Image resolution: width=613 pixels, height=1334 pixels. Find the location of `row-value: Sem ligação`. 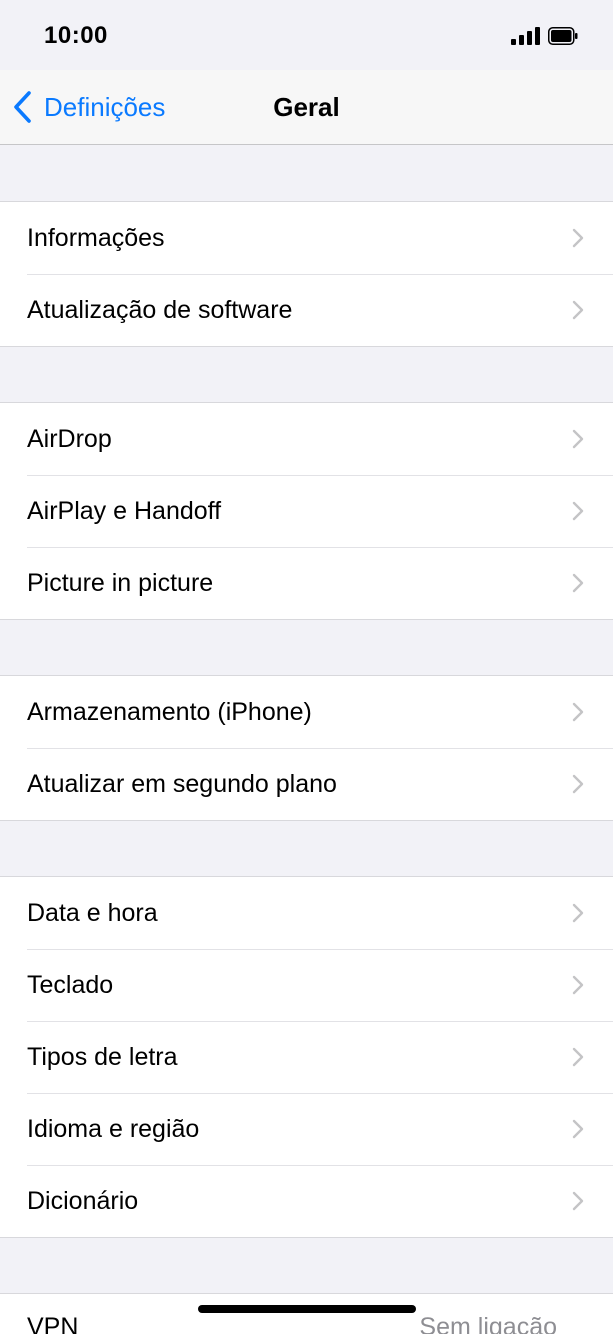

row-value: Sem ligação is located at coordinates (488, 1323).